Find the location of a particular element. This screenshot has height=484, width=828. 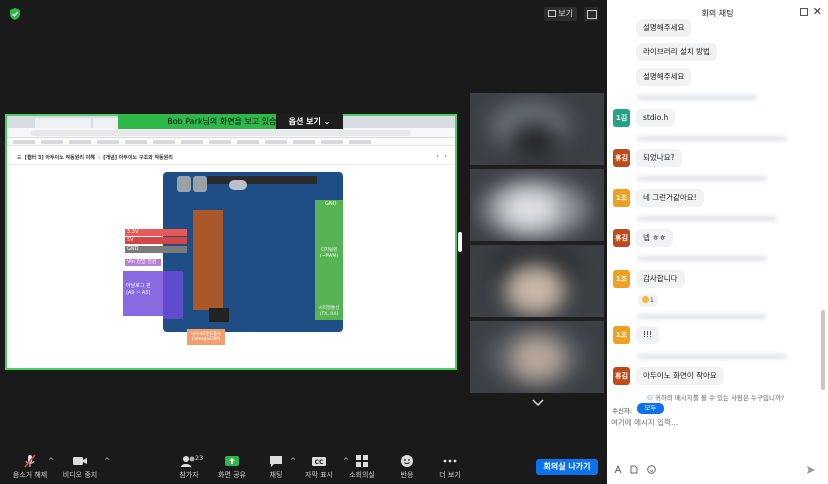

strip-resize-handle is located at coordinates (460, 242).